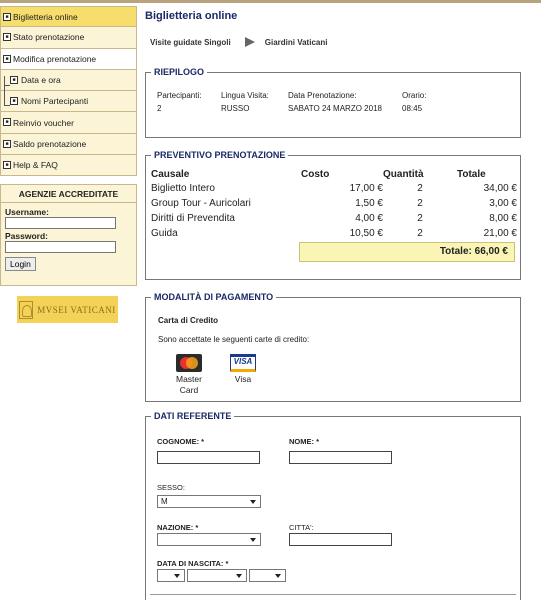 The height and width of the screenshot is (600, 541). Describe the element at coordinates (208, 457) in the screenshot. I see `cognome-field` at that location.